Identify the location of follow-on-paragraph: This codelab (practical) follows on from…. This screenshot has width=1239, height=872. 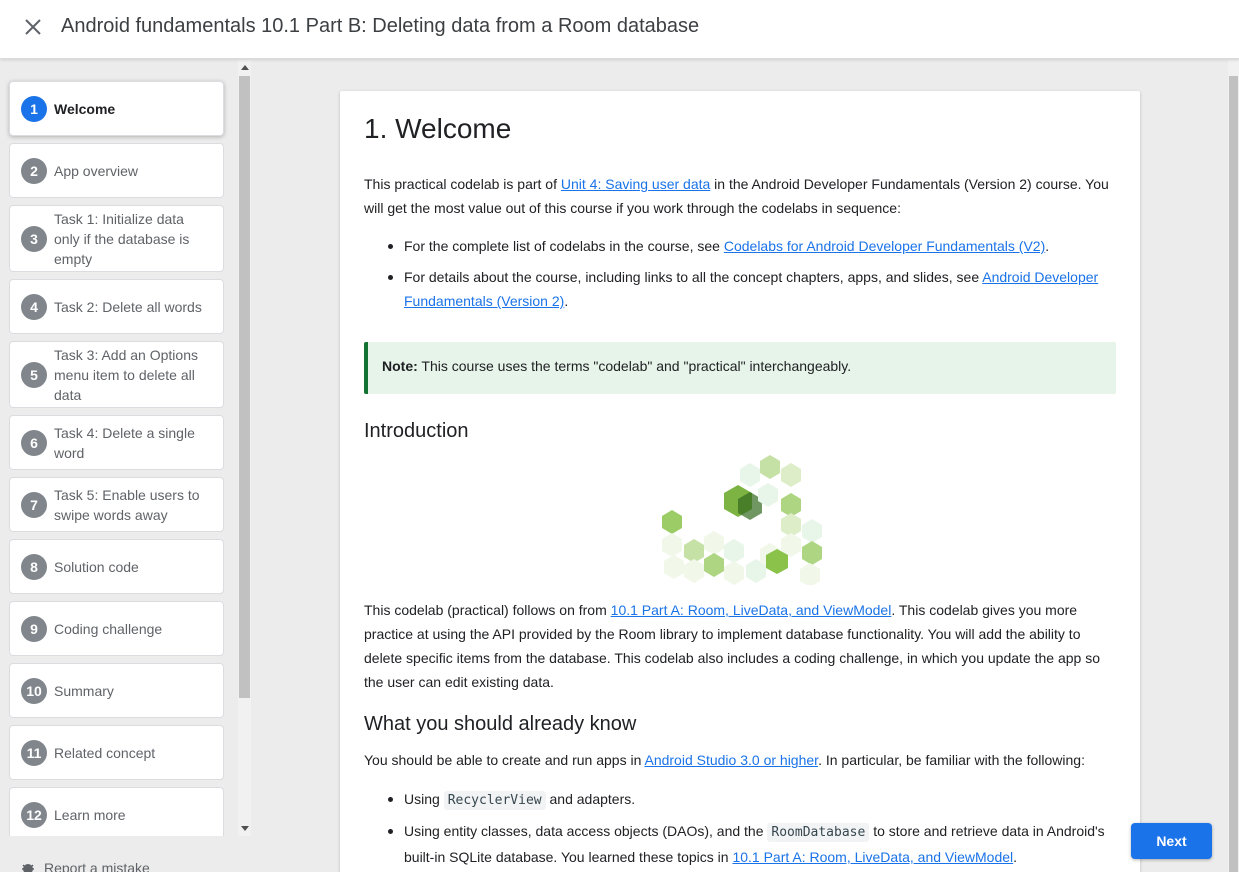
(740, 646).